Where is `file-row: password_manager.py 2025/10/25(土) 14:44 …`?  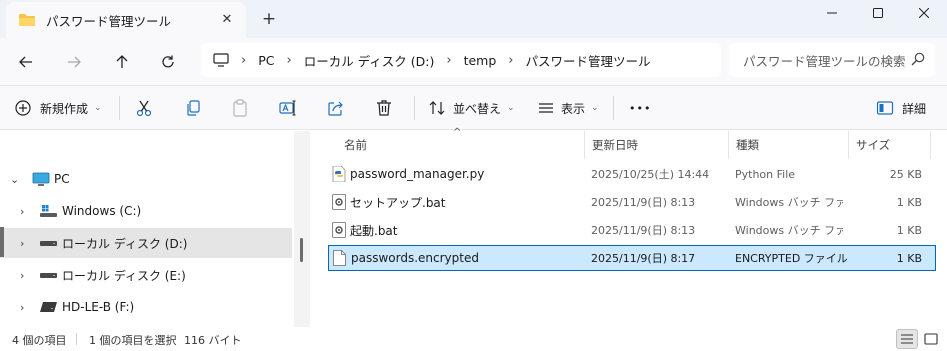 file-row: password_manager.py 2025/10/25(土) 14:44 … is located at coordinates (632, 174).